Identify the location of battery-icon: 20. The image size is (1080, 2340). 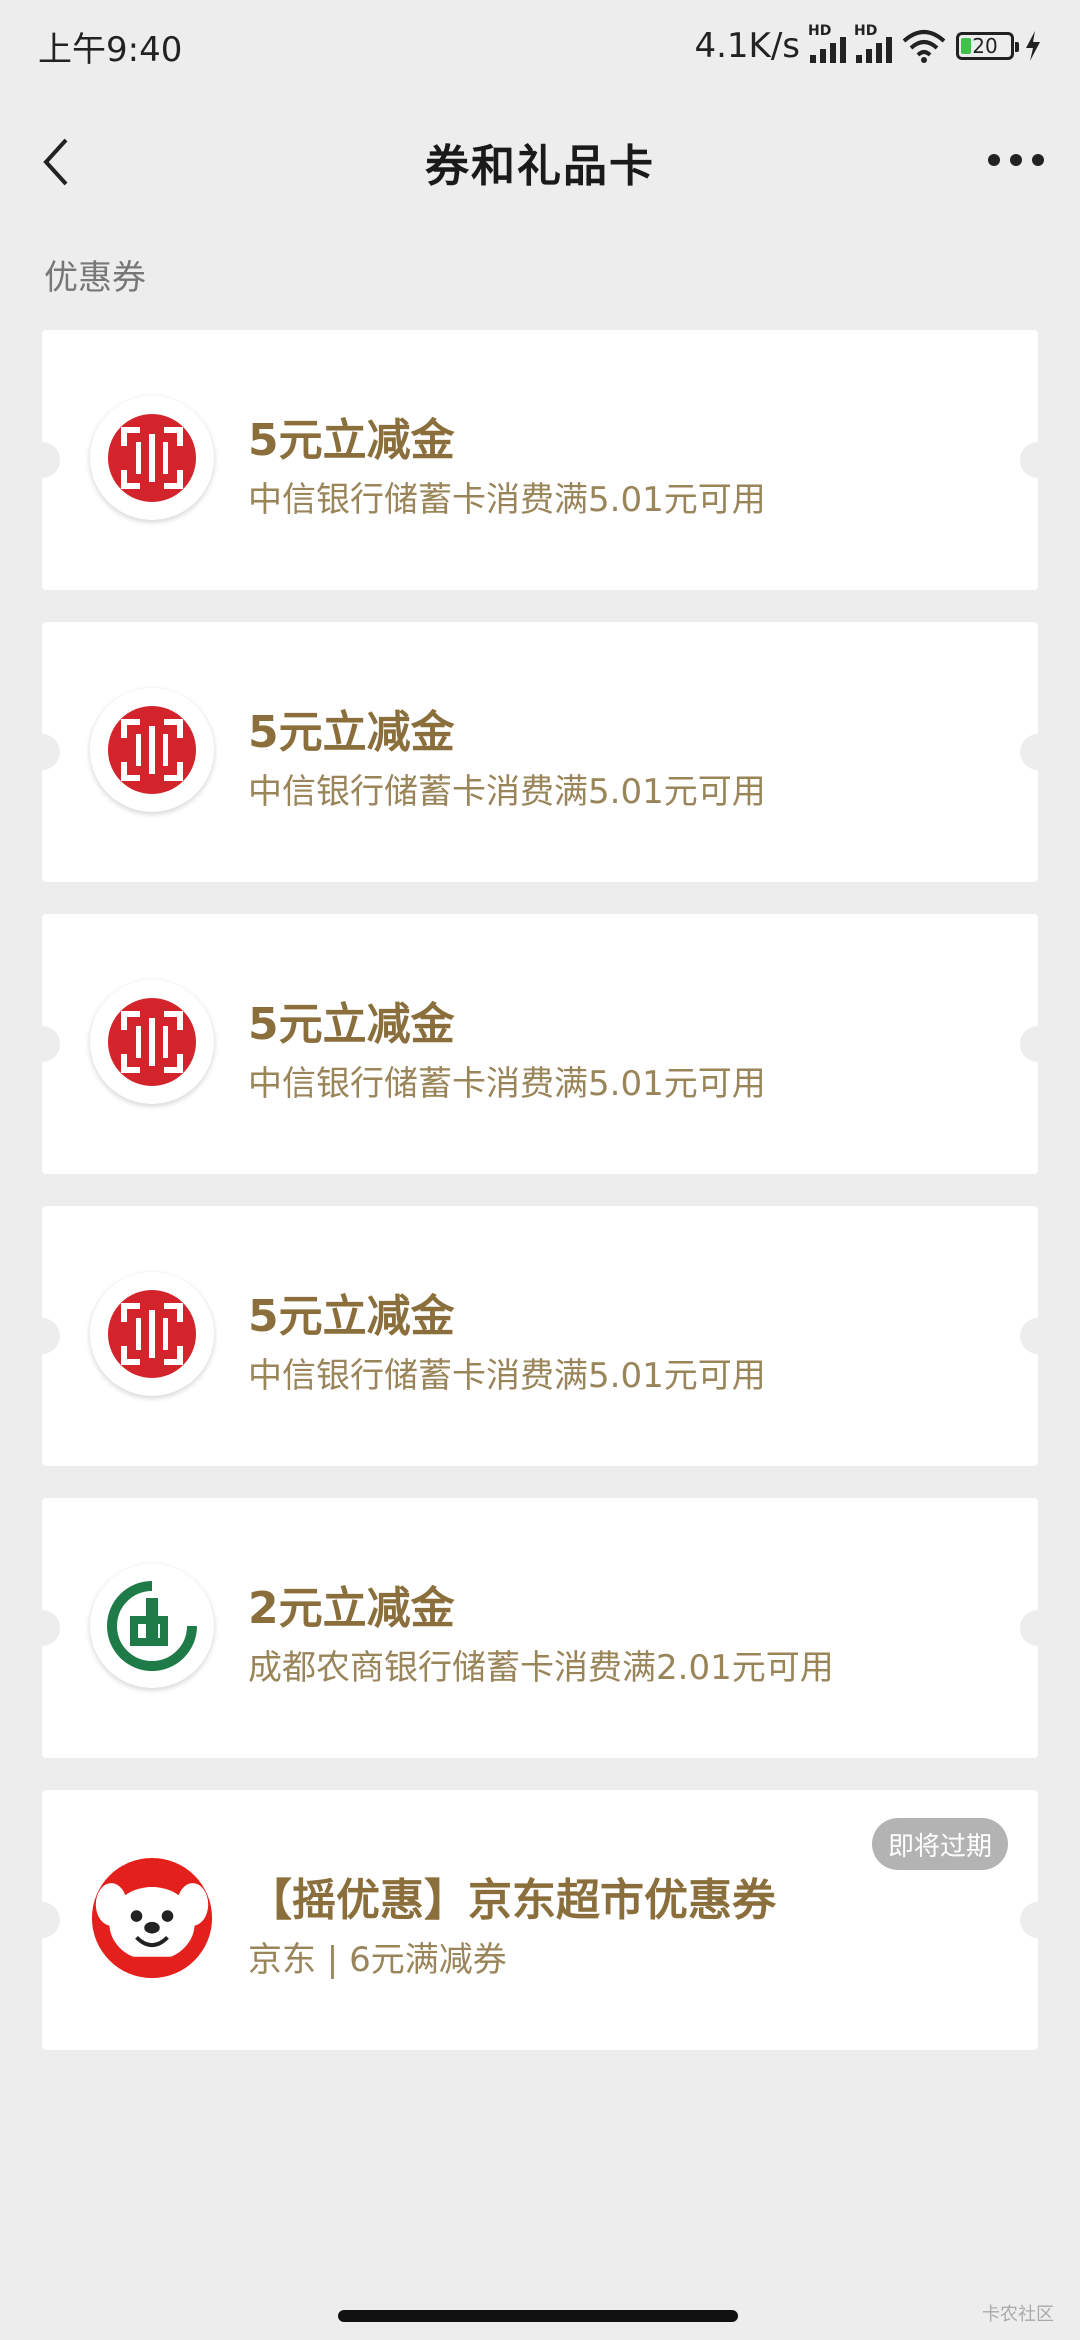
(987, 46).